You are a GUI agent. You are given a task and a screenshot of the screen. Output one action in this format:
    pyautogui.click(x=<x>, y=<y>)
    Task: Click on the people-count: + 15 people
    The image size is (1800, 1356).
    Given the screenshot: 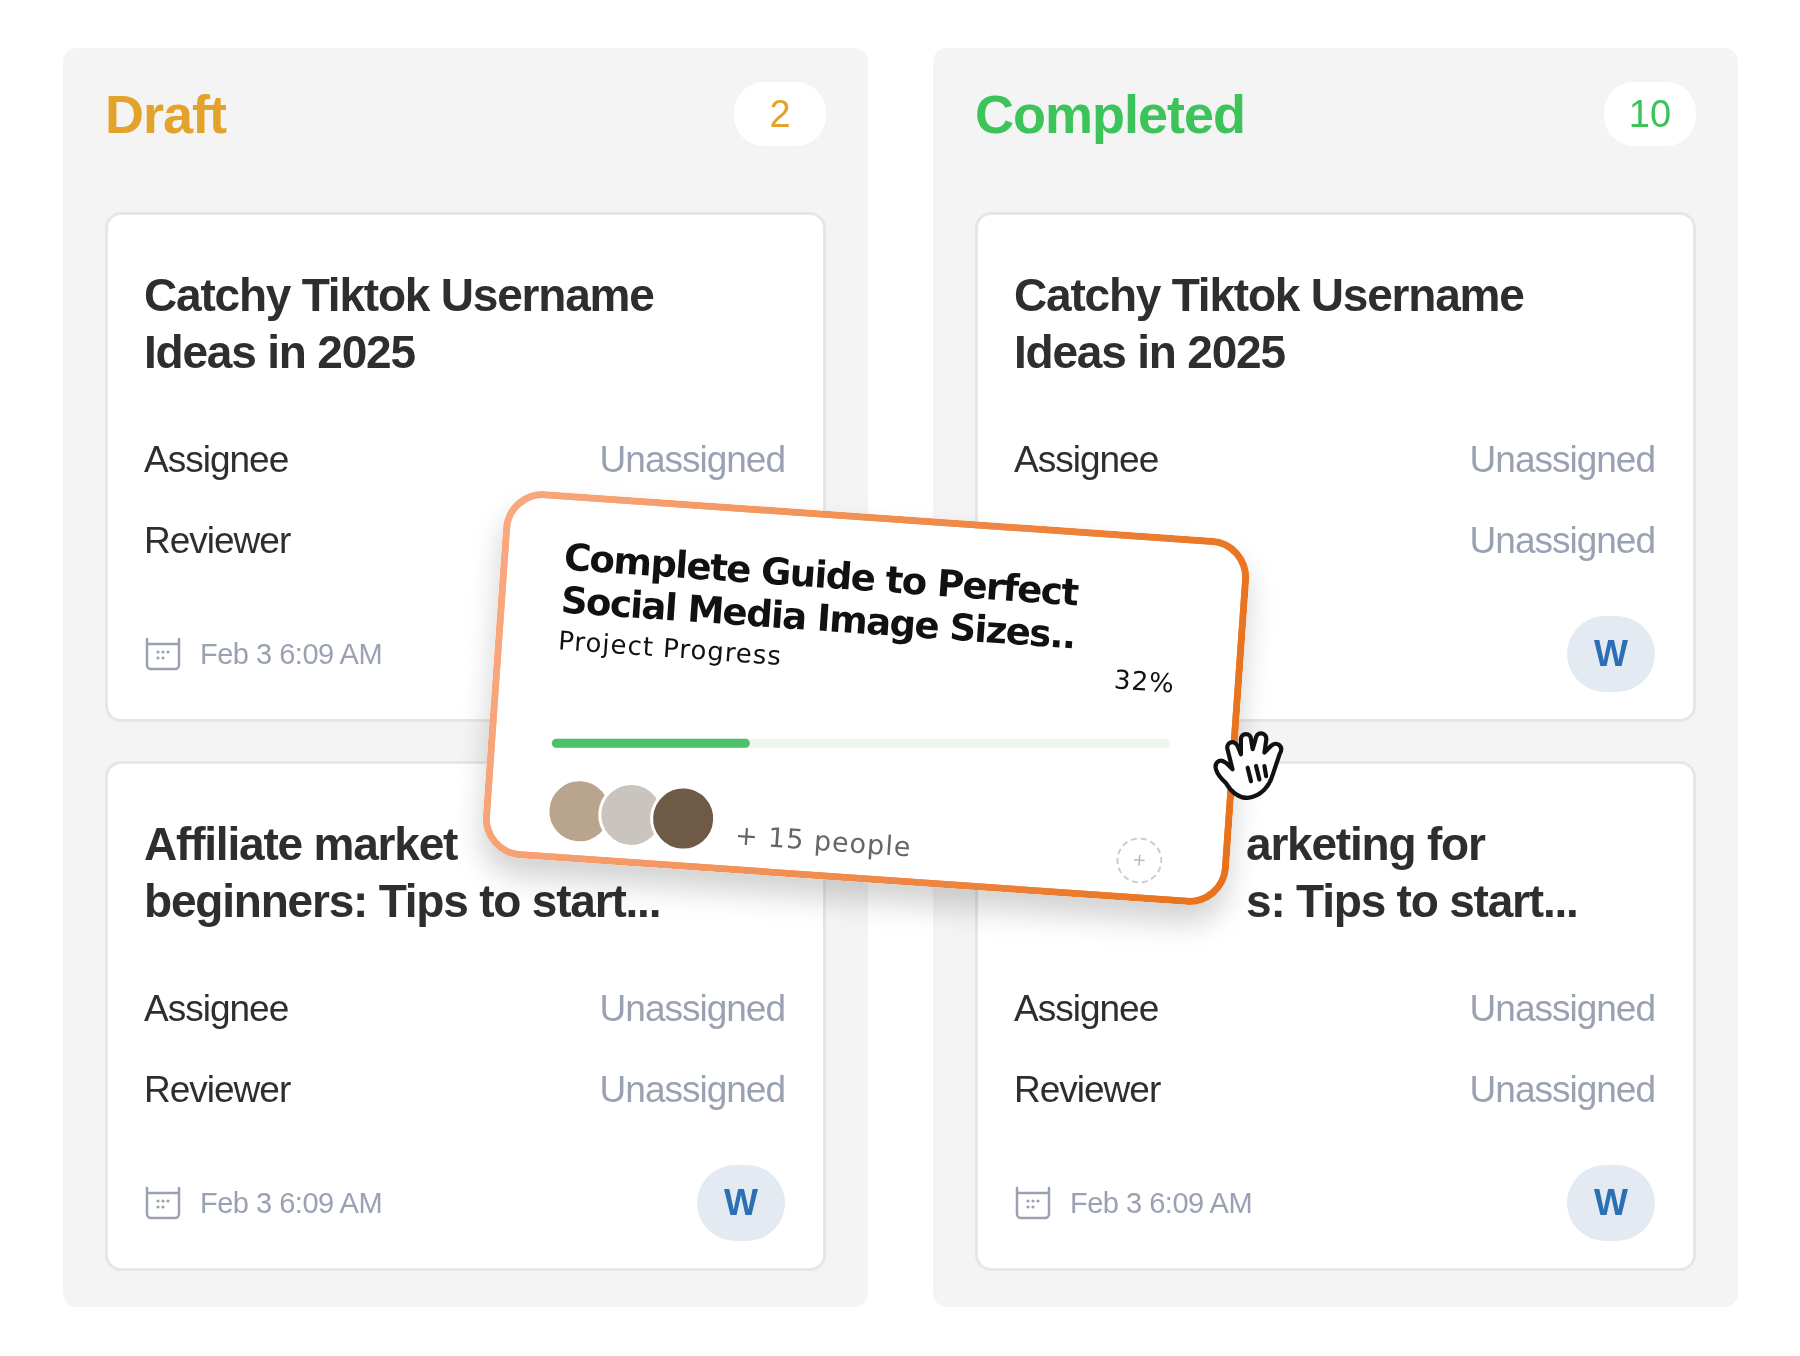 What is the action you would take?
    pyautogui.click(x=823, y=840)
    